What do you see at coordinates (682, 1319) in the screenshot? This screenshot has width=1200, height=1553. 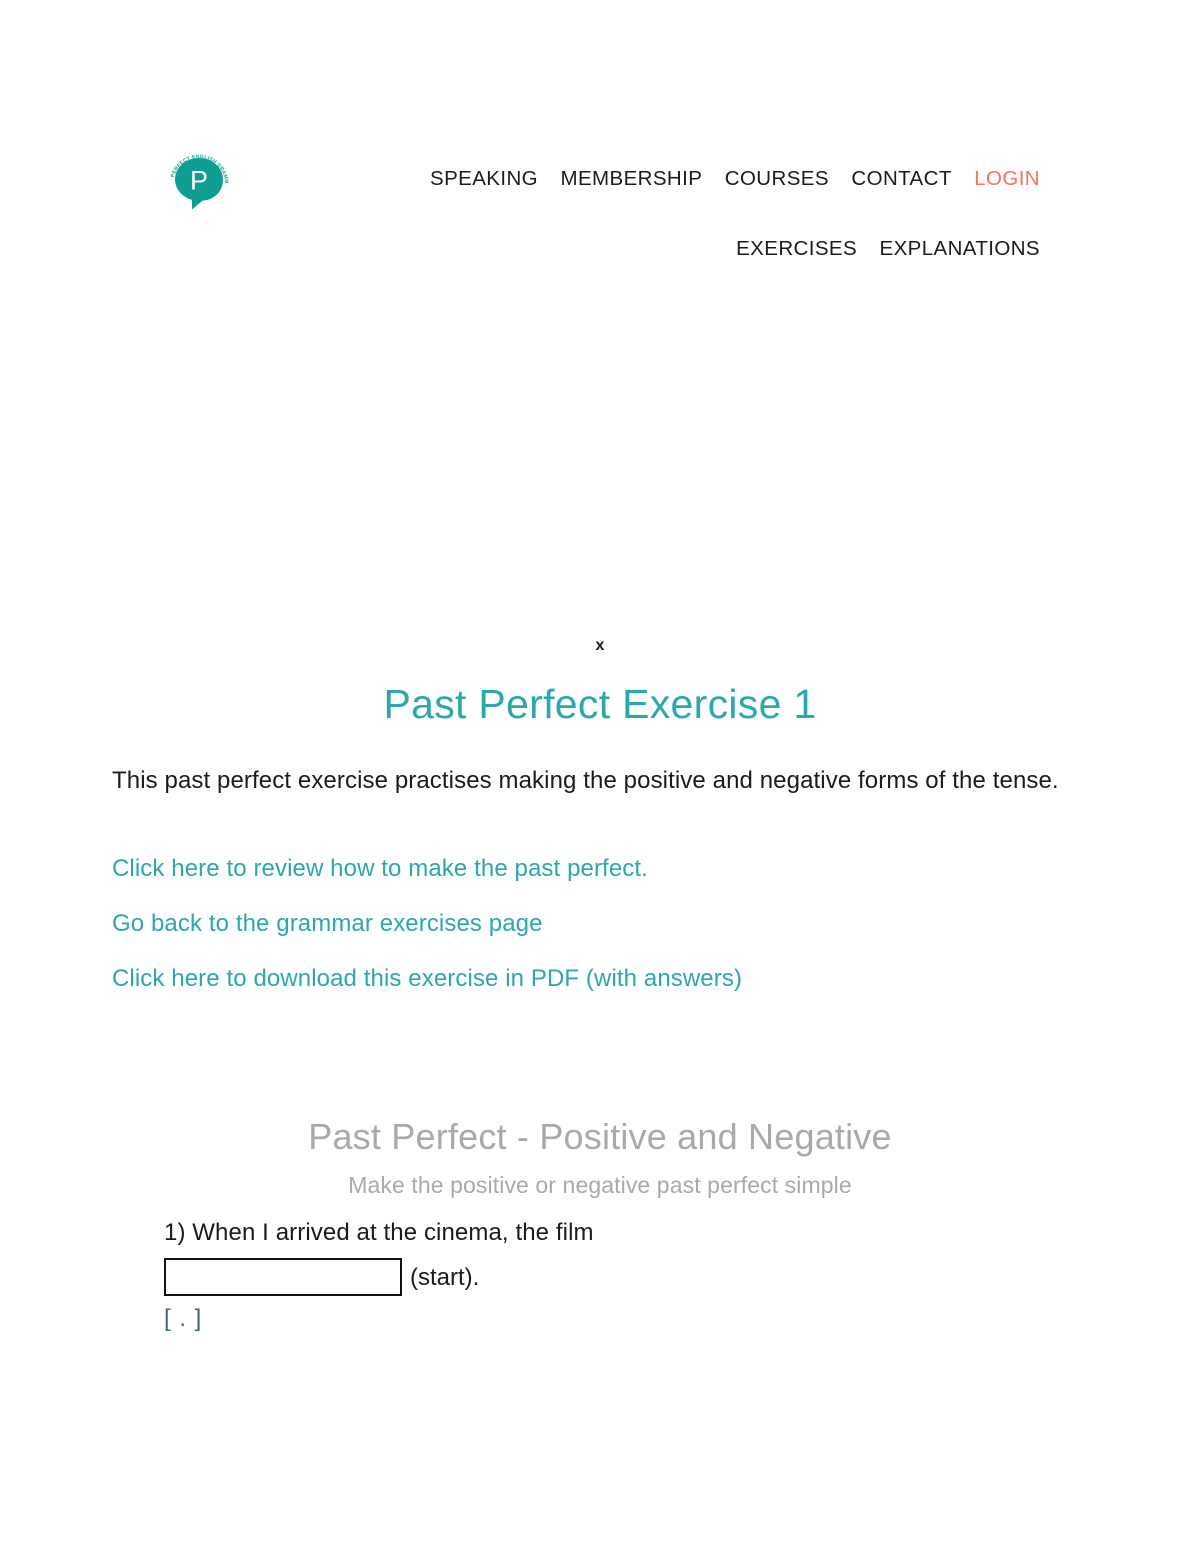 I see `hint-marker: [ . ]` at bounding box center [682, 1319].